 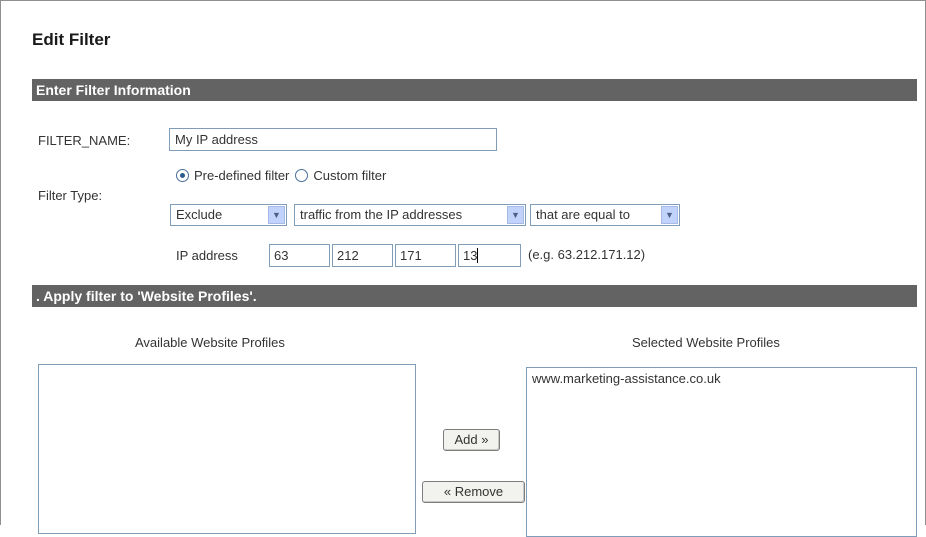 I want to click on ip-octet-4-value: 13, so click(x=470, y=255).